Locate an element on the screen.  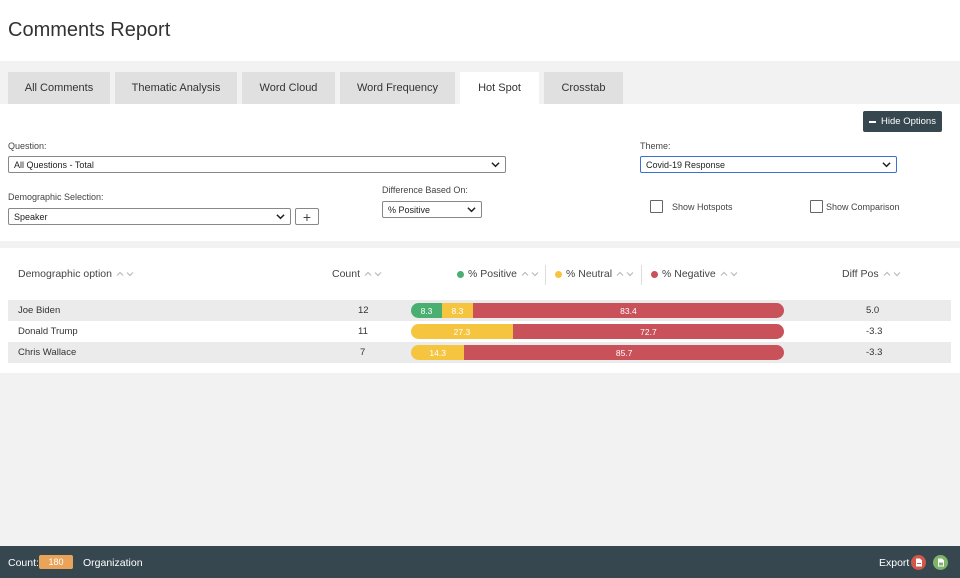
row-name: Chris Wallace is located at coordinates (47, 352).